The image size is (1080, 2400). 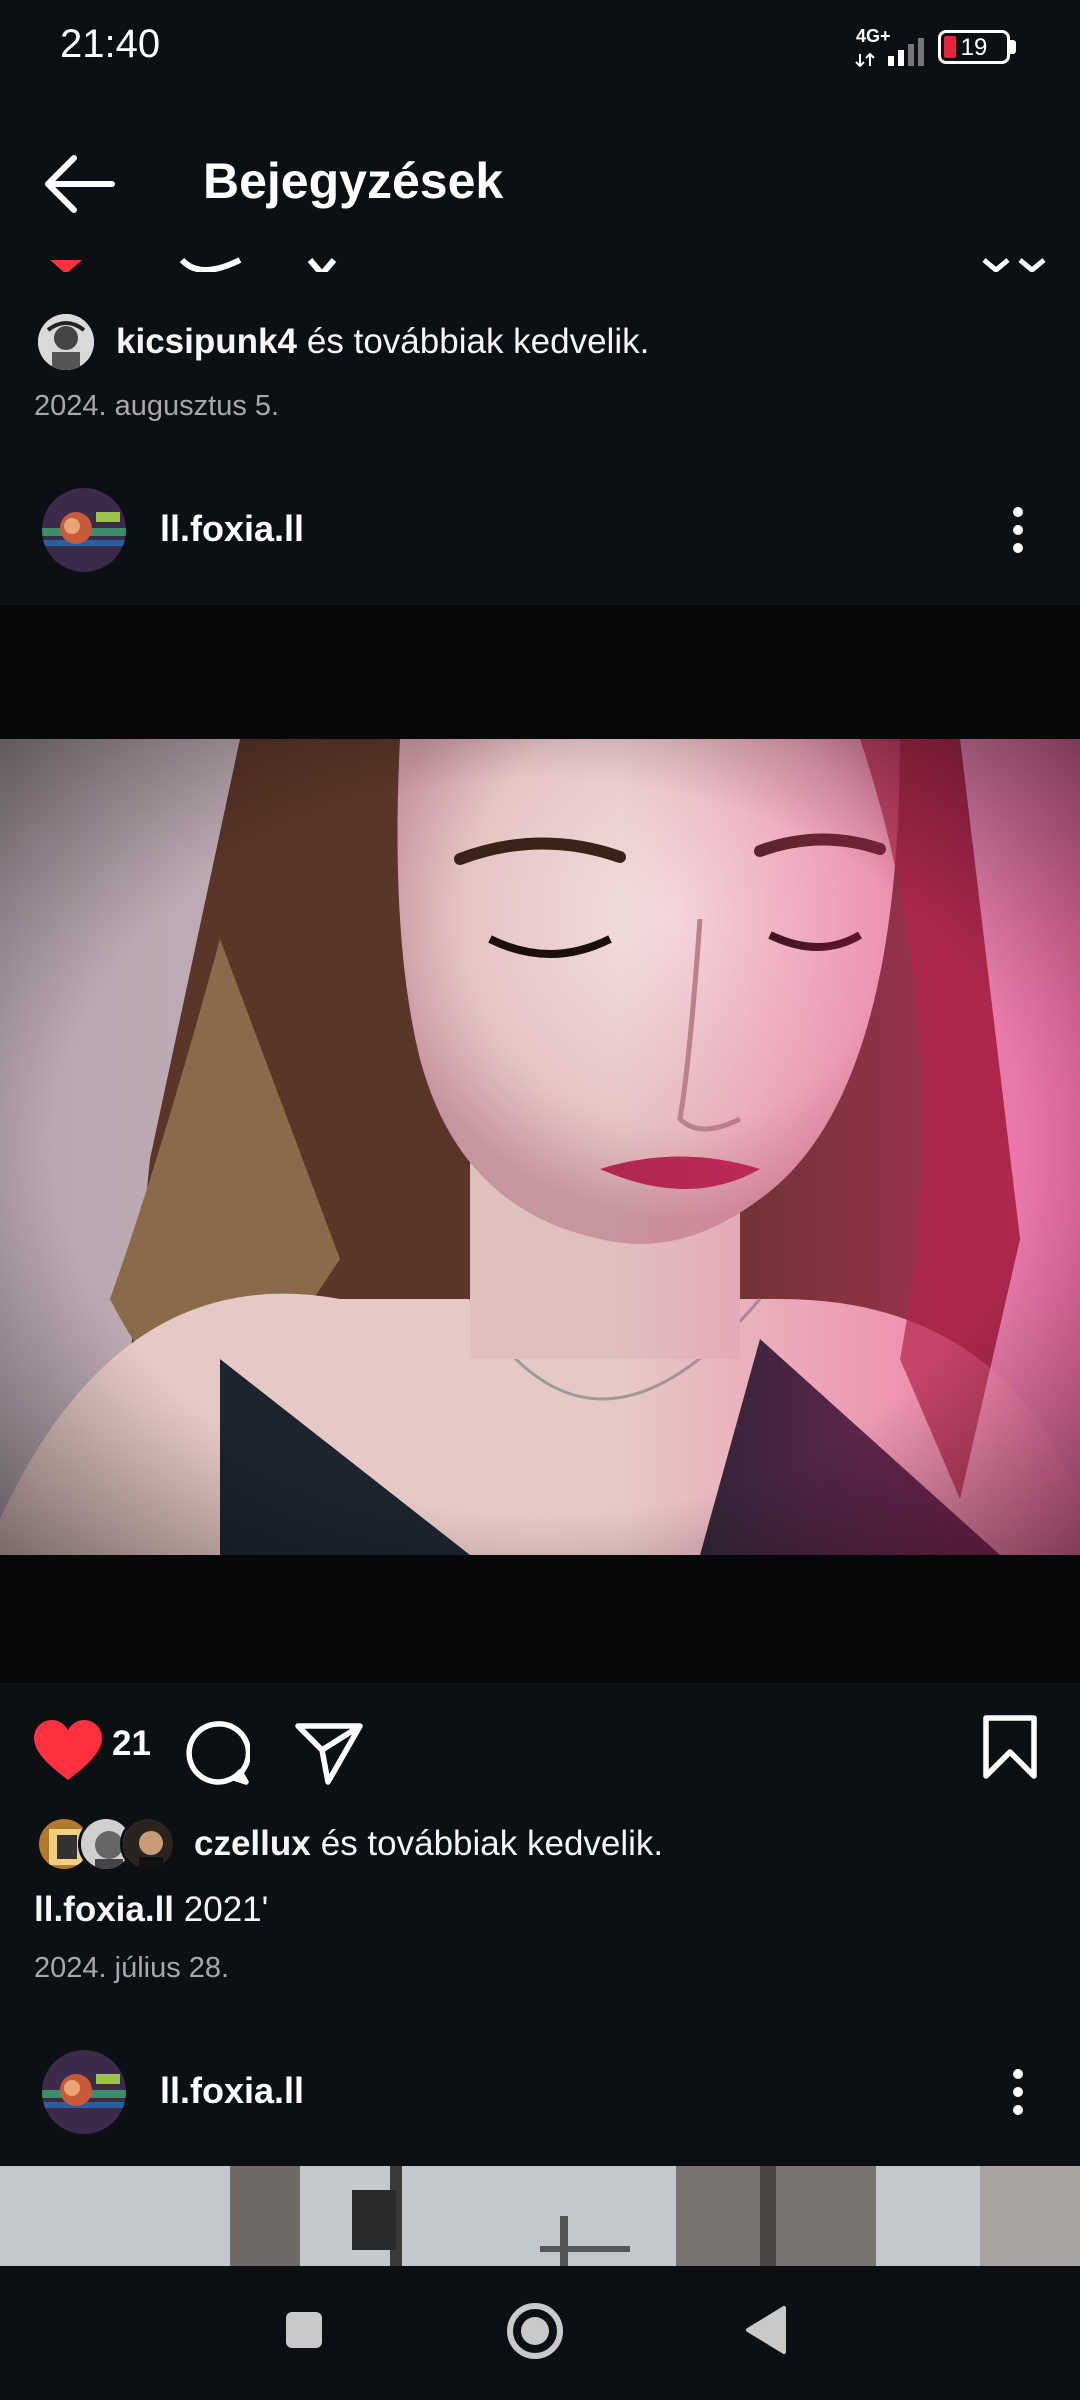 What do you see at coordinates (104, 1909) in the screenshot?
I see `caption-username: ll.foxia.ll` at bounding box center [104, 1909].